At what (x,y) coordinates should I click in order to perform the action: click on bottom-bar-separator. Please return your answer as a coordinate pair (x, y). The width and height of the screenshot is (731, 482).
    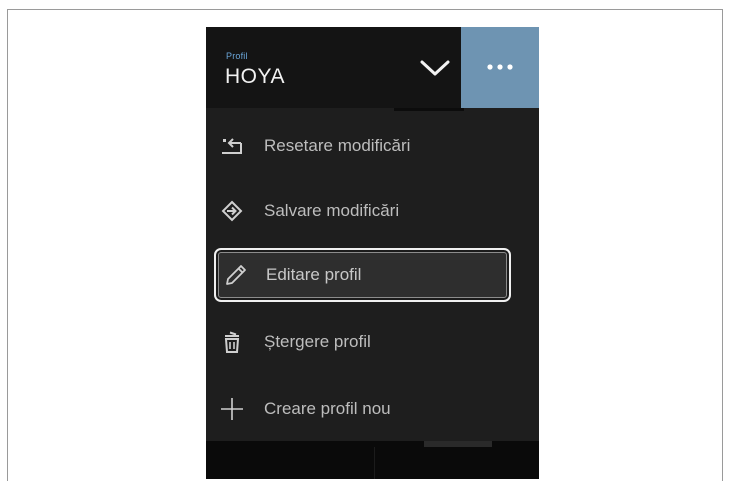
    Looking at the image, I should click on (374, 463).